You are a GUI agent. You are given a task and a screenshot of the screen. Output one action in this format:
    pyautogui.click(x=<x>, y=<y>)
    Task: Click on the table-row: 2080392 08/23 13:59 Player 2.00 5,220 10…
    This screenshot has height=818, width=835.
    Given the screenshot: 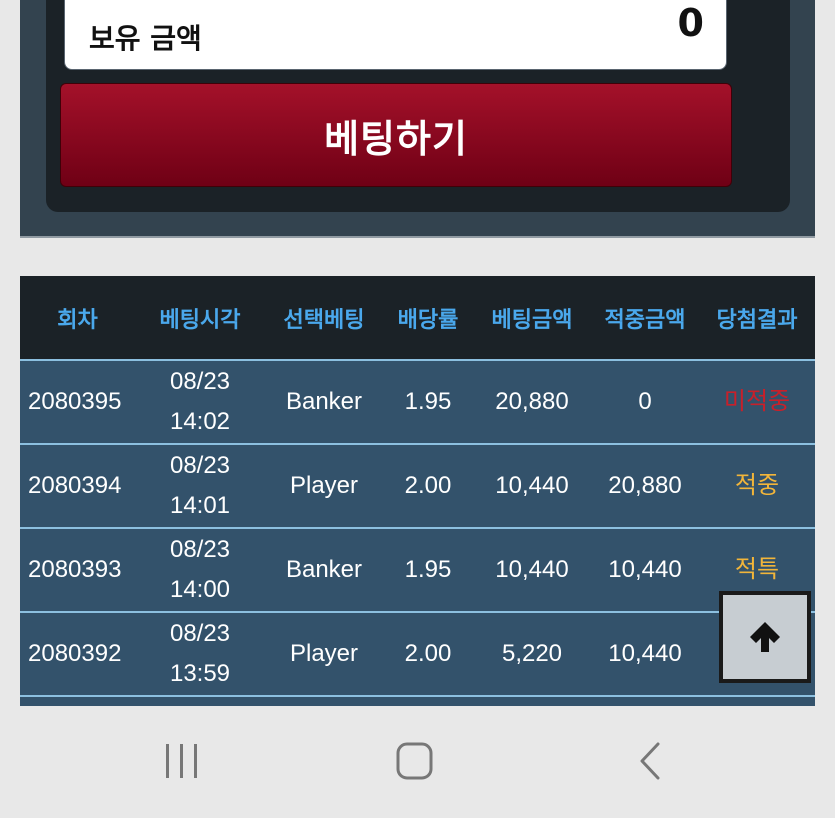 What is the action you would take?
    pyautogui.click(x=417, y=654)
    